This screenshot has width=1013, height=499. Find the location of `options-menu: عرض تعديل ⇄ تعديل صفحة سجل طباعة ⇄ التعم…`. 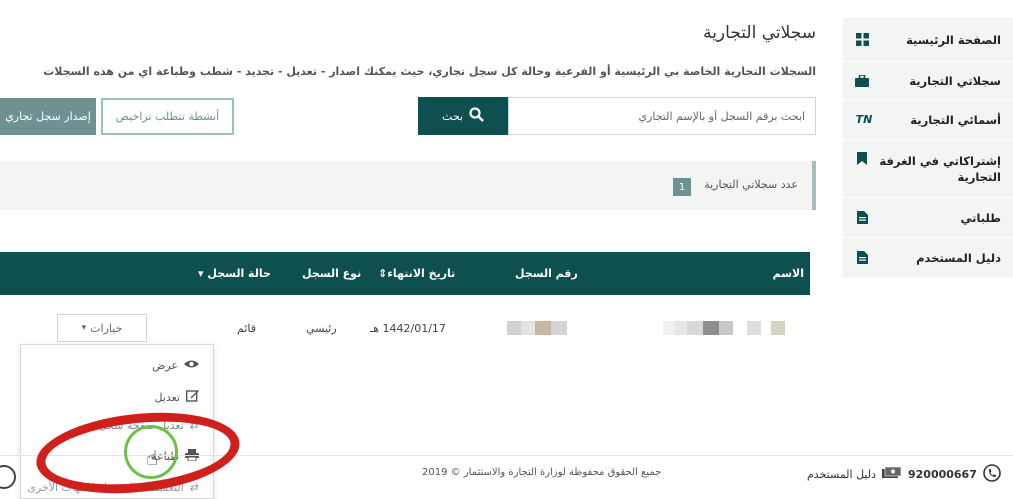

options-menu: عرض تعديل ⇄ تعديل صفحة سجل طباعة ⇄ التعم… is located at coordinates (117, 421).